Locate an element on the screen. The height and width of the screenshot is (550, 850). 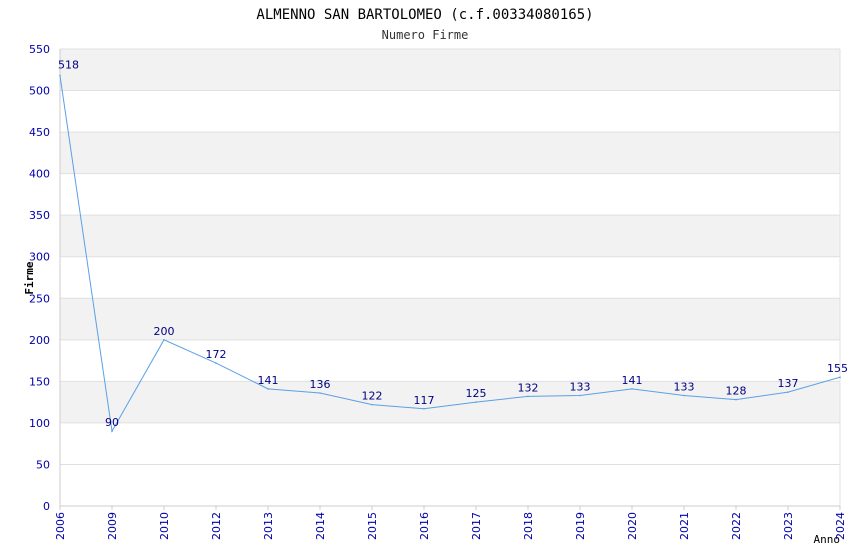
y-tick-label: 150 is located at coordinates (39, 381).